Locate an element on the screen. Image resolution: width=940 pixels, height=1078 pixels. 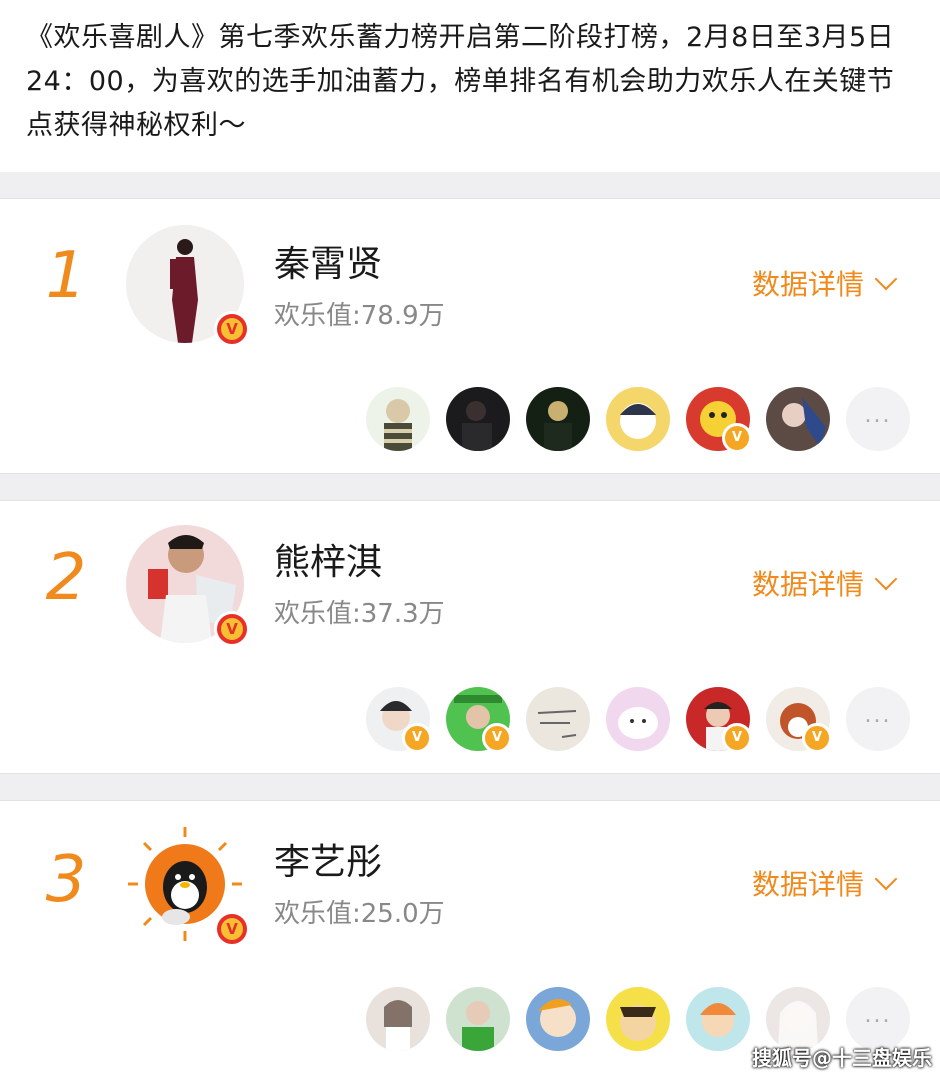
contestant-name: 熊梓淇 is located at coordinates (328, 562).